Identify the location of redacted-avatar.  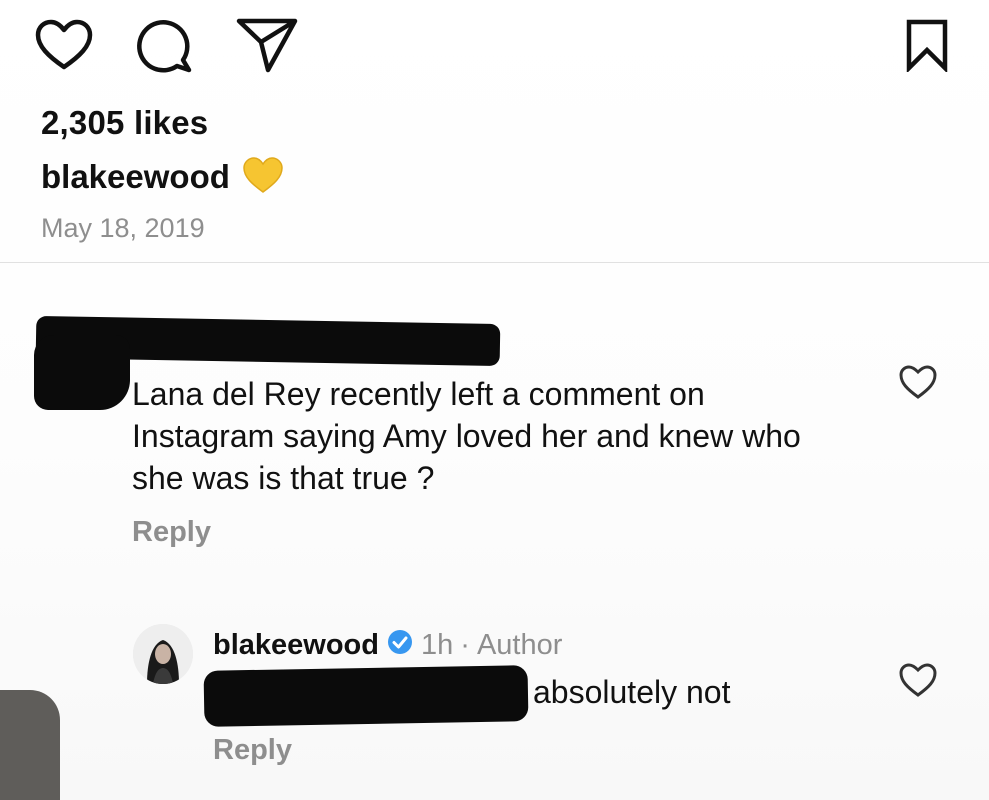
(82, 372).